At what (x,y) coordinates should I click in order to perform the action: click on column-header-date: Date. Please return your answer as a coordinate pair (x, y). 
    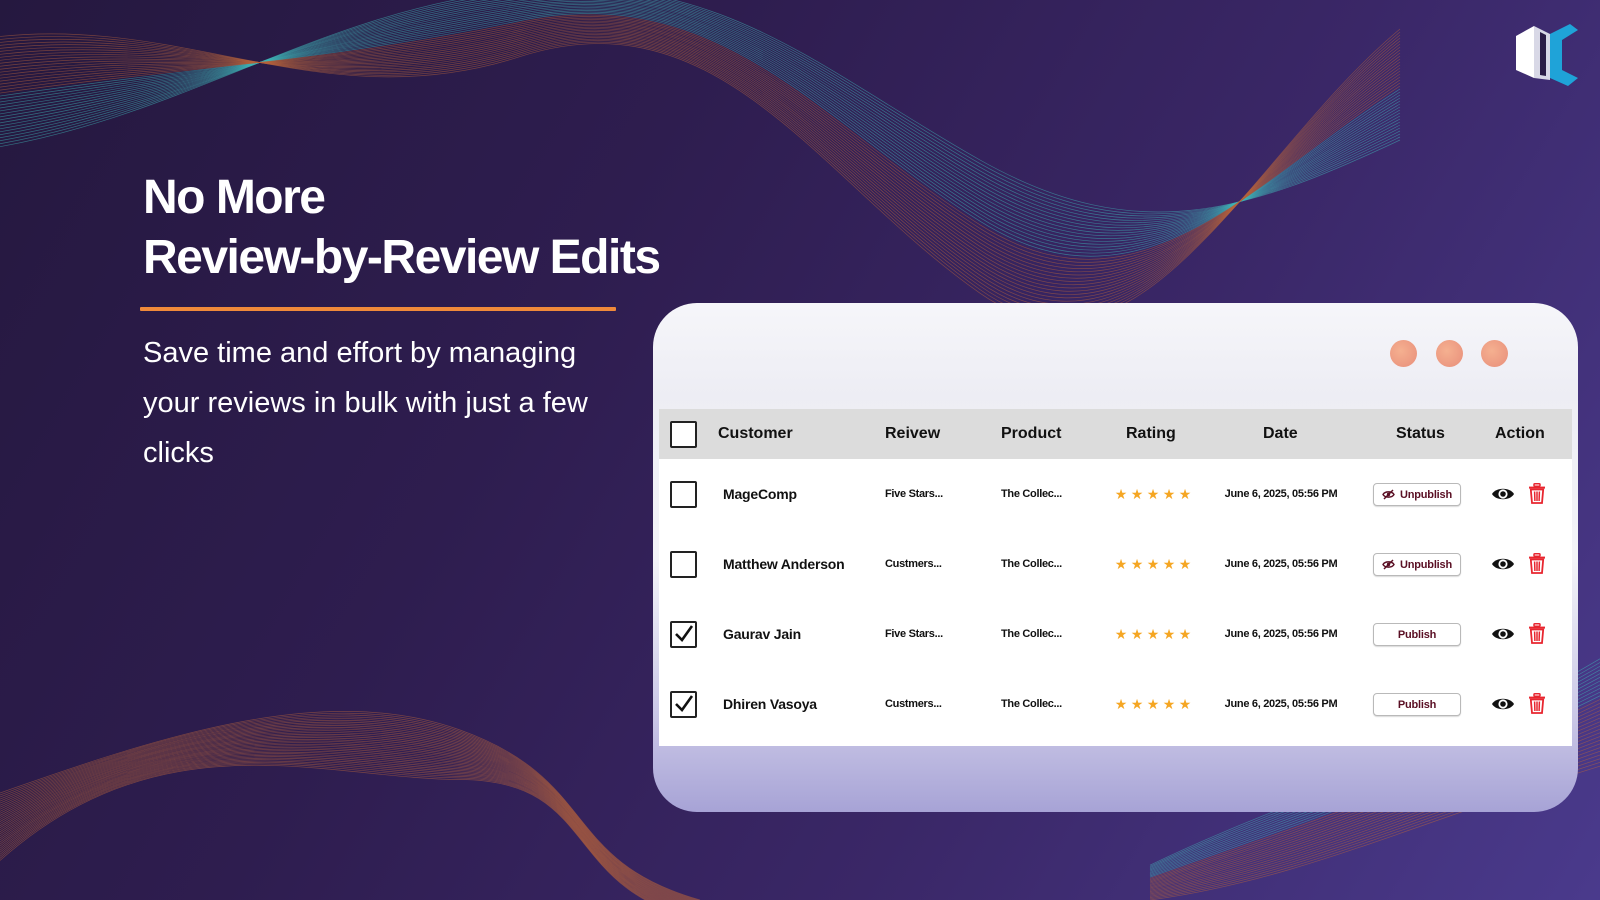
    Looking at the image, I should click on (1280, 434).